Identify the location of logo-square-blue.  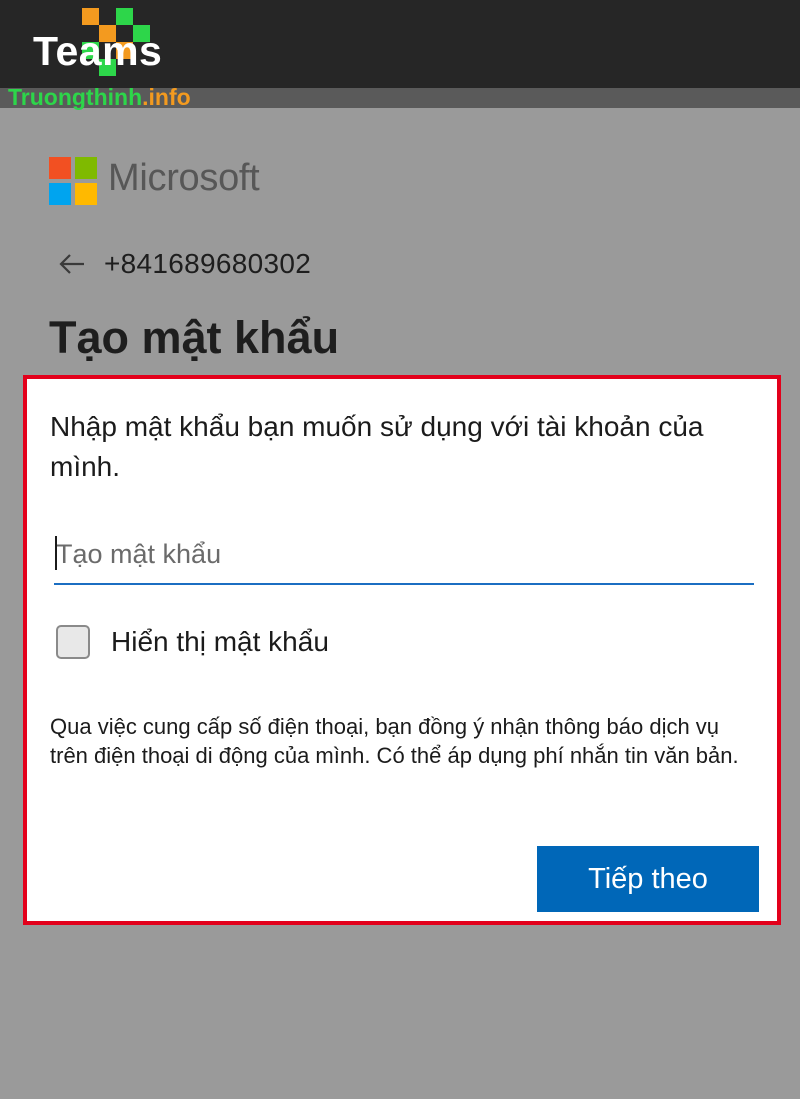
(60, 194).